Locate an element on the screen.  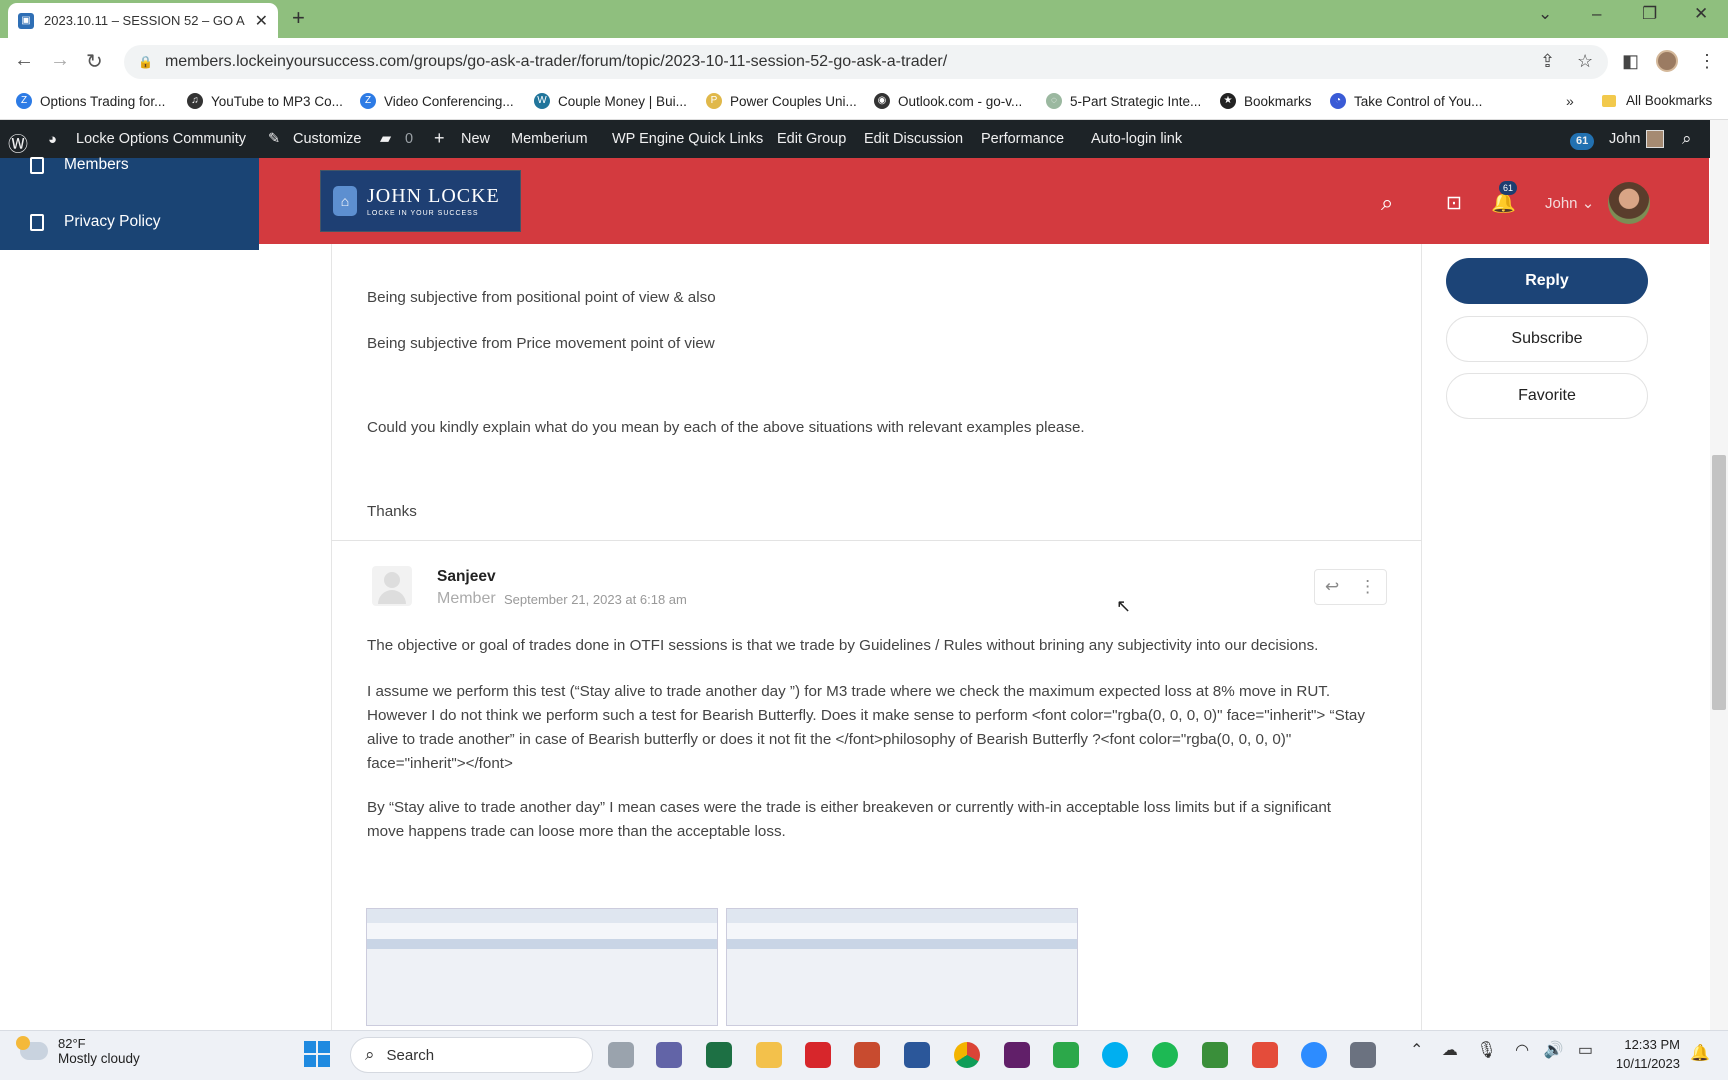
adminbar-wpengine: WP Engine Quick Links is located at coordinates (687, 139).